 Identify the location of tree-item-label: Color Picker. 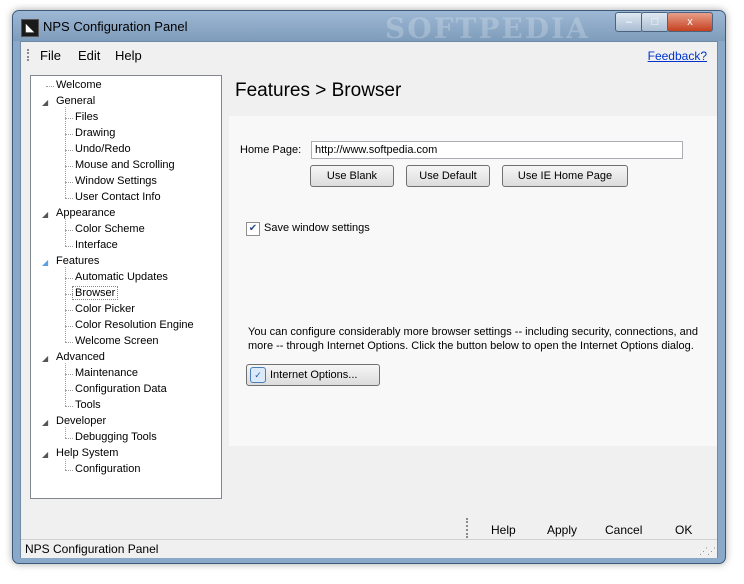
(105, 309).